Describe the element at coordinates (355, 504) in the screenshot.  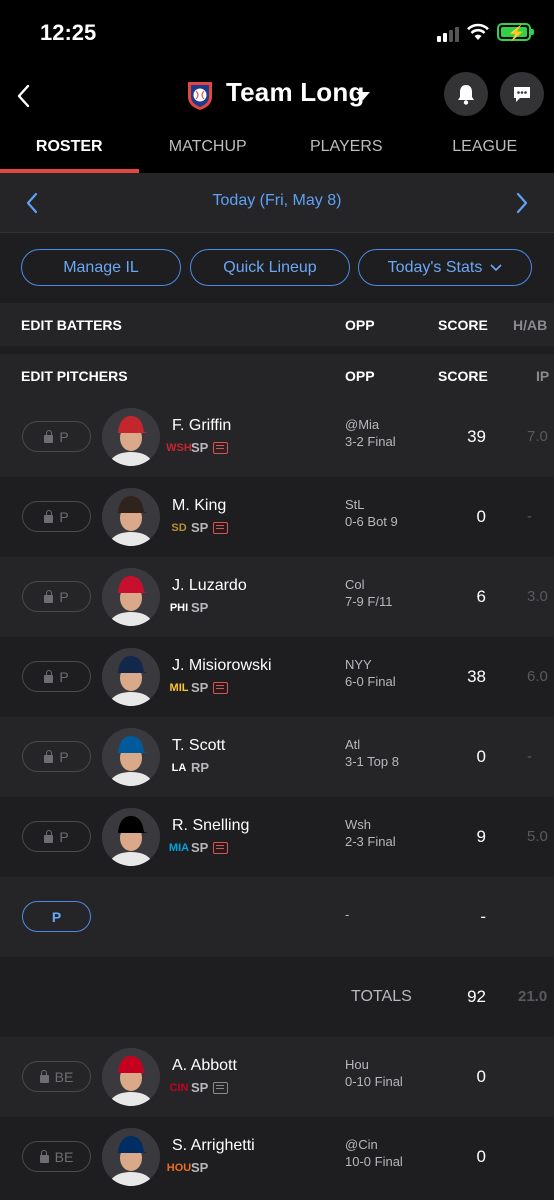
I see `opponent: StL` at that location.